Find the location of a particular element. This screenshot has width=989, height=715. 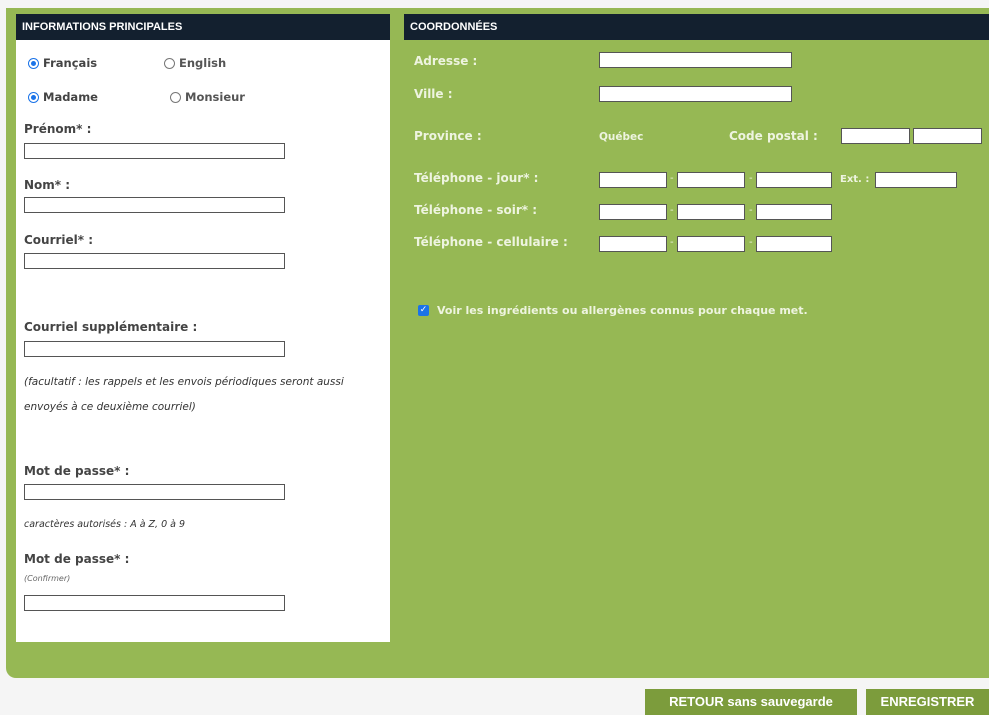

courriel-supp-input is located at coordinates (154, 349).